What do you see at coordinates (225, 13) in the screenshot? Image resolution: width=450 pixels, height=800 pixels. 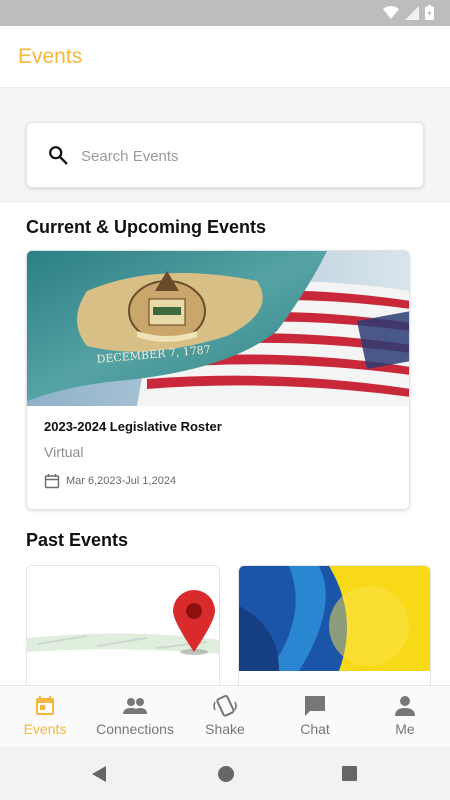 I see `status-bar` at bounding box center [225, 13].